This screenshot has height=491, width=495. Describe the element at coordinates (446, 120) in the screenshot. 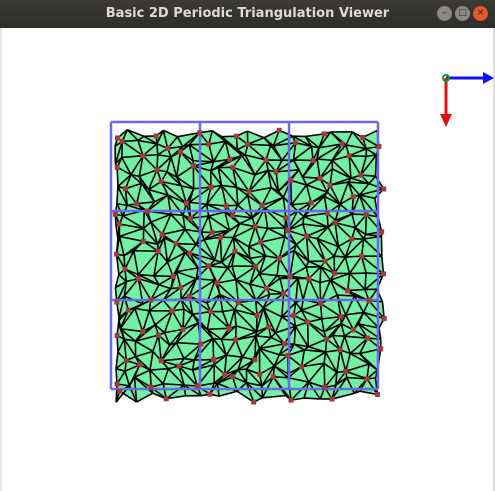

I see `y-axis-arrowhead` at that location.